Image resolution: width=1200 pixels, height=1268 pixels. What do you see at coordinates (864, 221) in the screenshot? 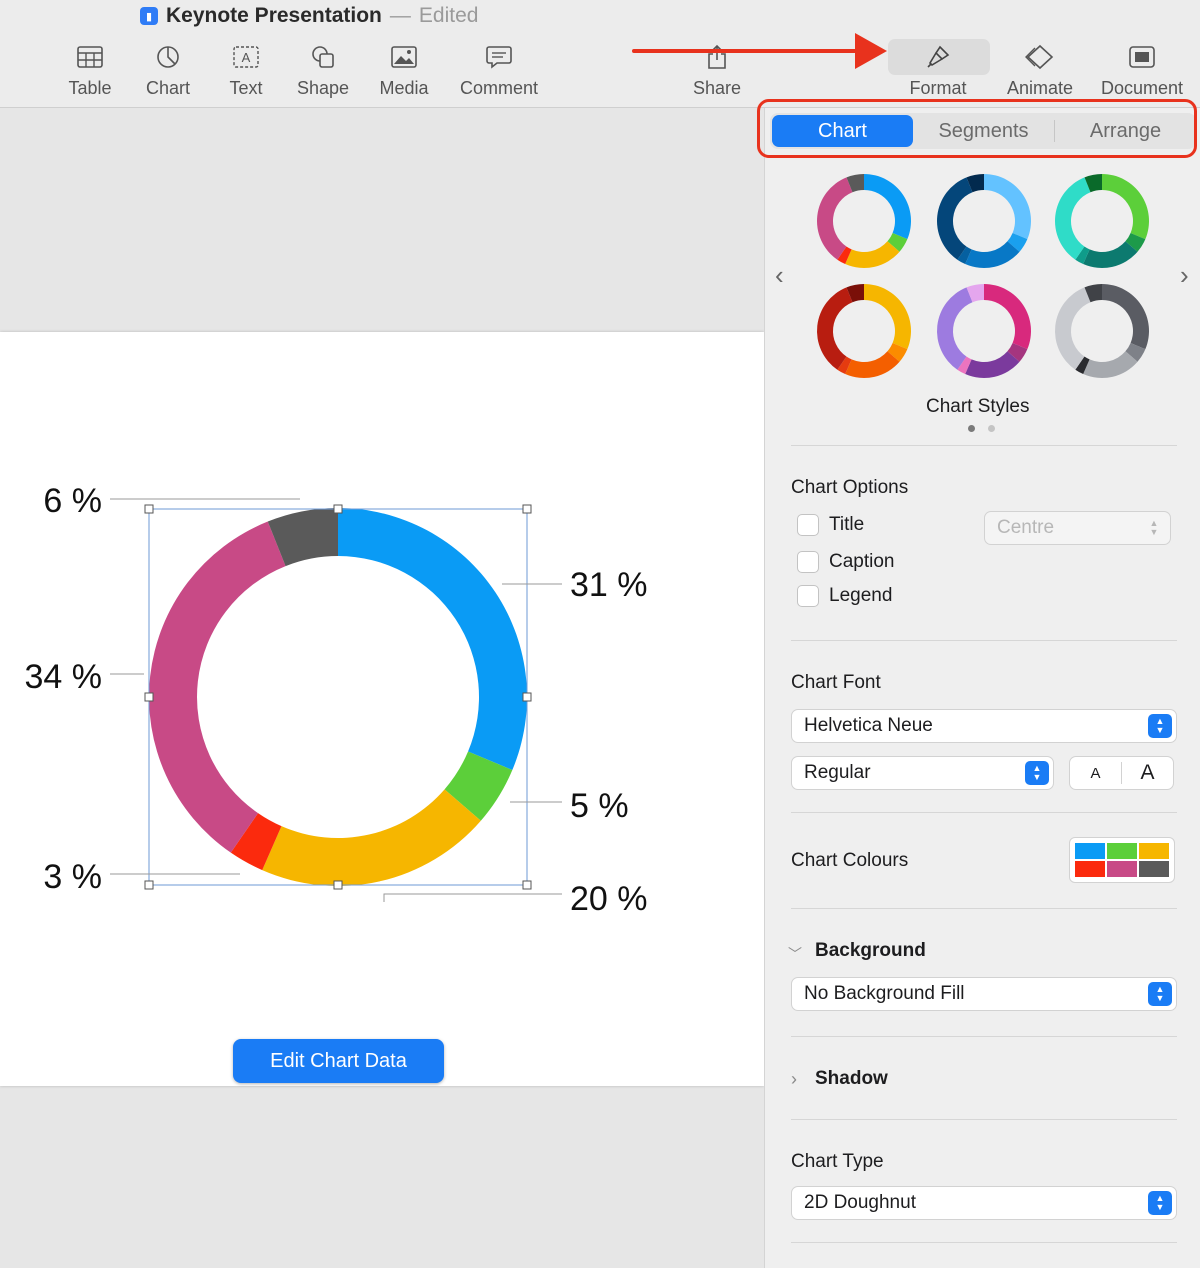
I see `style-preset-multicolor` at bounding box center [864, 221].